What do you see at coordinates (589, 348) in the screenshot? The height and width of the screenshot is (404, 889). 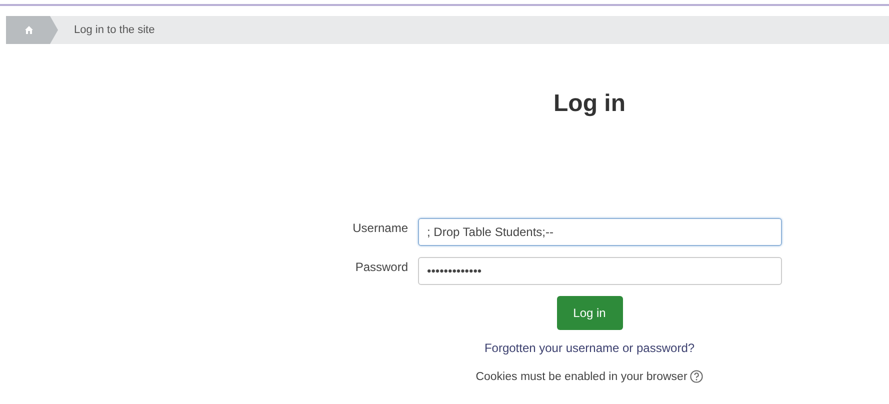 I see `forgot-password-link: Forgotten your username or password?` at bounding box center [589, 348].